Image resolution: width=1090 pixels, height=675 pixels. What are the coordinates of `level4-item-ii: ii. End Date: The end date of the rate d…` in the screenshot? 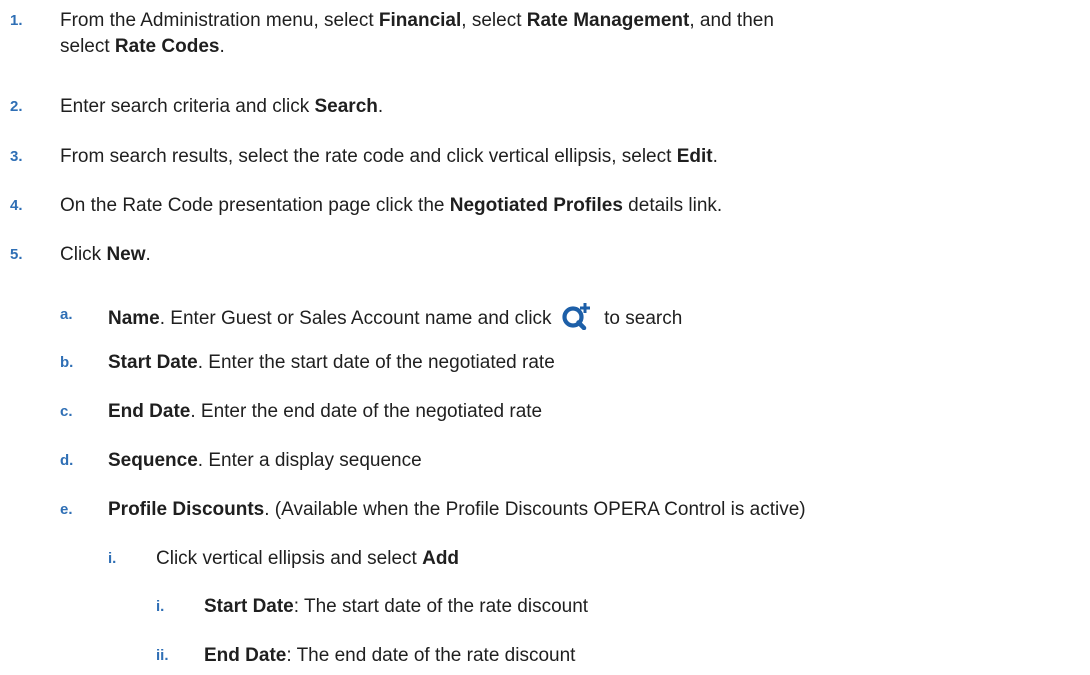 It's located at (365, 656).